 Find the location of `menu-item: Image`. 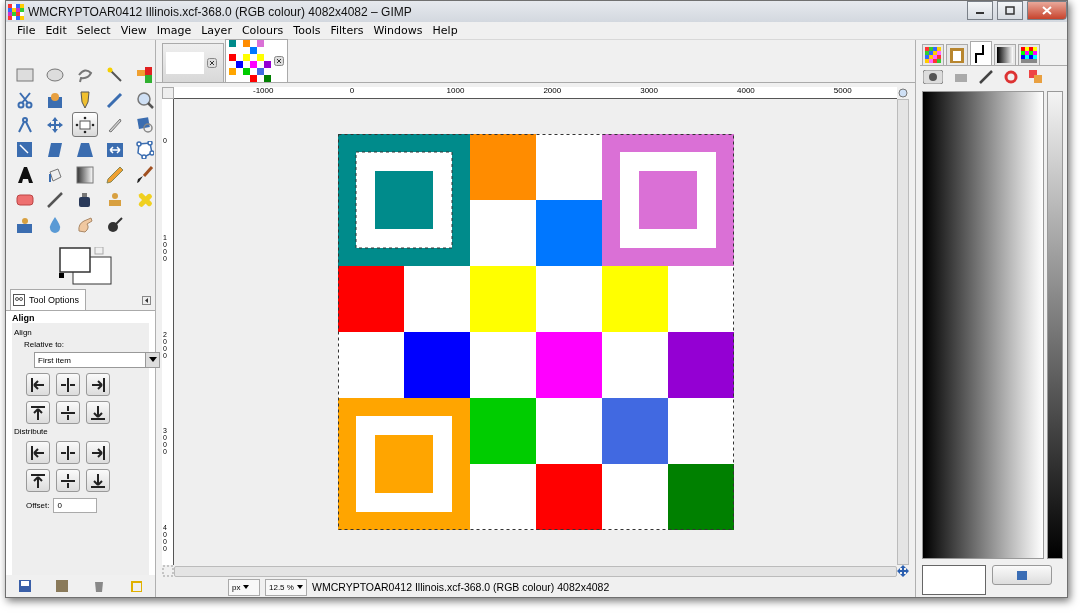

menu-item: Image is located at coordinates (174, 30).